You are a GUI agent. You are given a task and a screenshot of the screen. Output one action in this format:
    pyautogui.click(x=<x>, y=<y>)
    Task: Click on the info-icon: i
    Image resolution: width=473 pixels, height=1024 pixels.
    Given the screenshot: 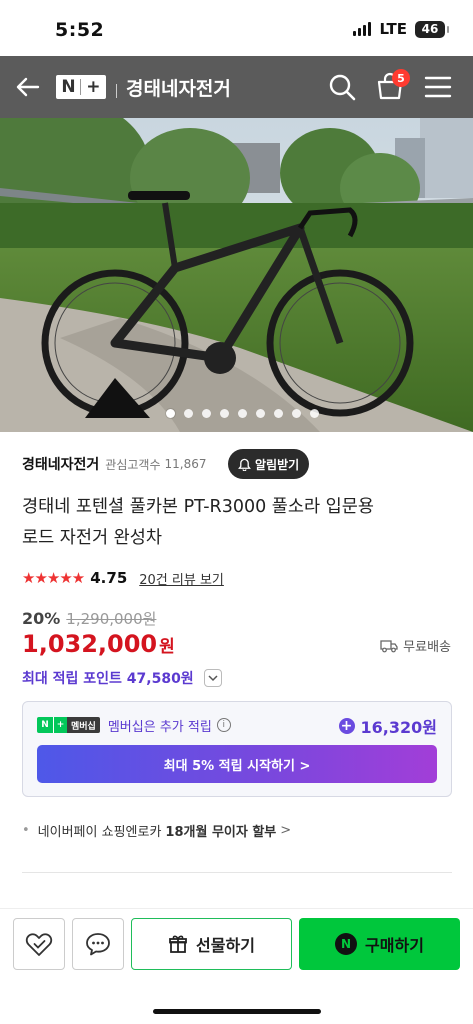 What is the action you would take?
    pyautogui.click(x=223, y=725)
    